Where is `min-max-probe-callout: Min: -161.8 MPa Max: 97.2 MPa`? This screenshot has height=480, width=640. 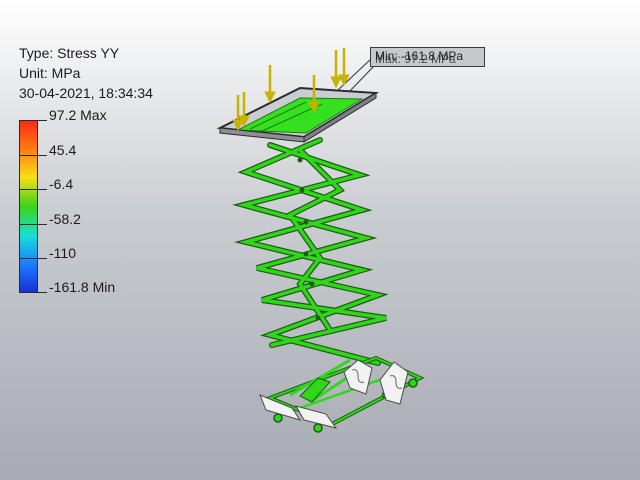
min-max-probe-callout: Min: -161.8 MPa Max: 97.2 MPa is located at coordinates (427, 57).